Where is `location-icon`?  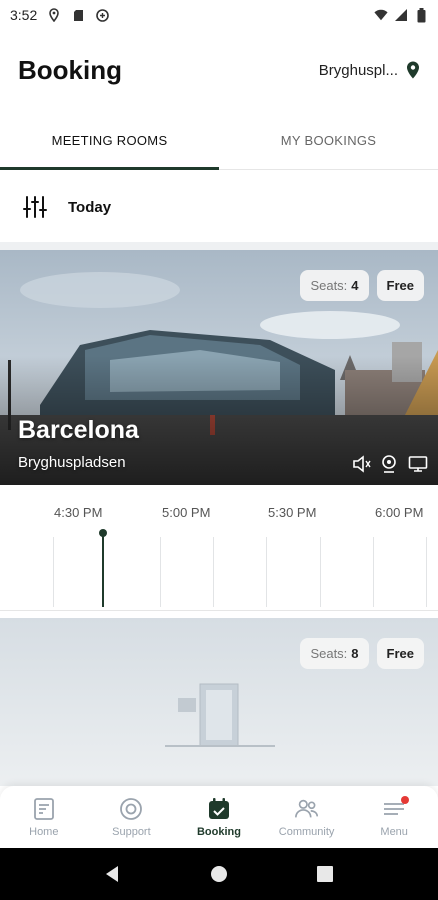
location-icon is located at coordinates (54, 15).